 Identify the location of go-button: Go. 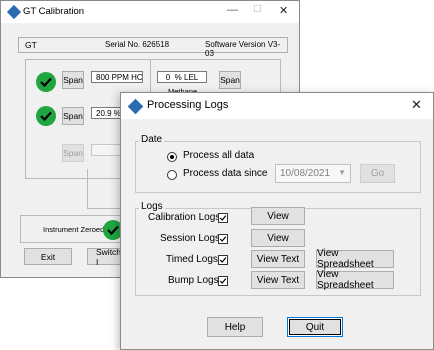
(377, 173).